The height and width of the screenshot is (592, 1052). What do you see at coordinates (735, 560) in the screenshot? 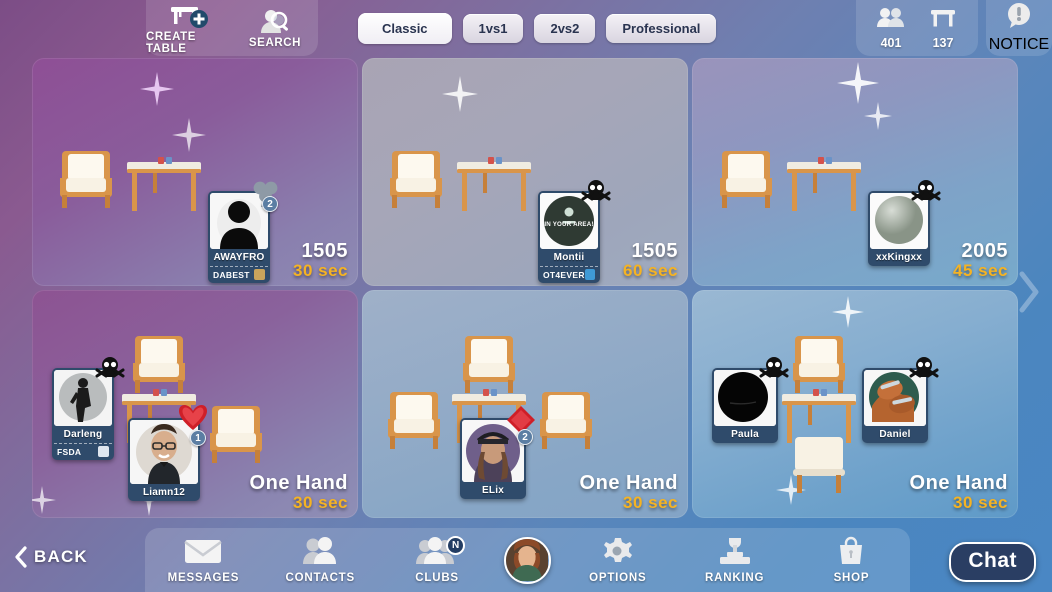
I see `nav-item-ranking: RANKING` at bounding box center [735, 560].